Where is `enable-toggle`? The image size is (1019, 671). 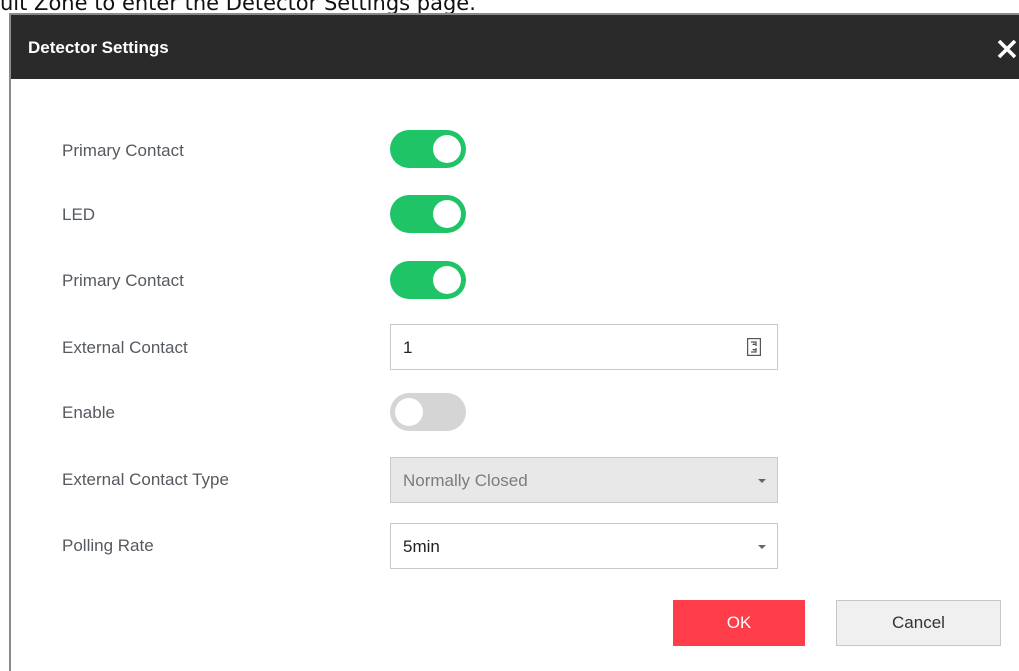
enable-toggle is located at coordinates (428, 412).